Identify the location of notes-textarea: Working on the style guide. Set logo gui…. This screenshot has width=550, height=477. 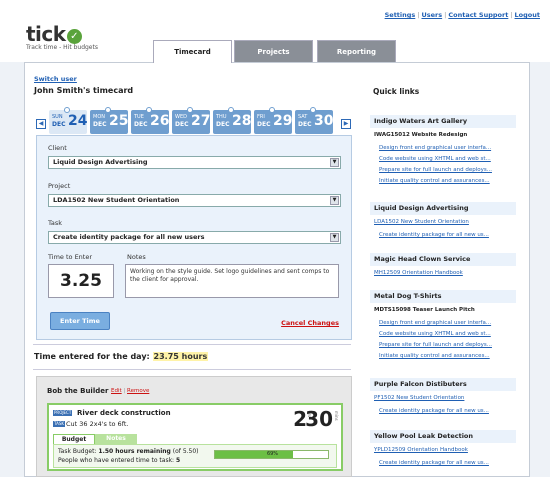
(232, 281).